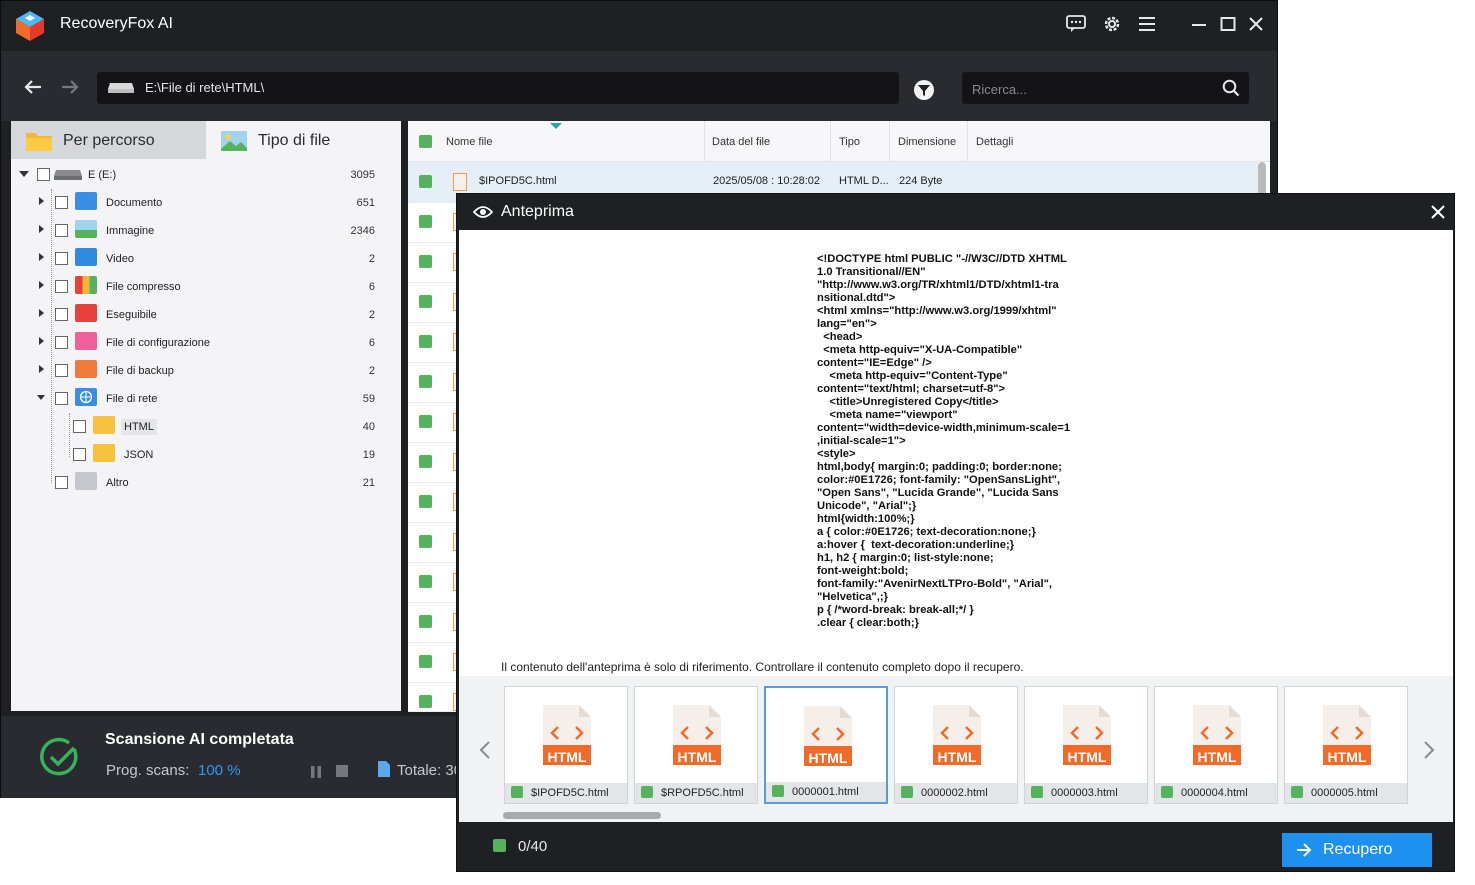  I want to click on tree-item-immagine: Immagine 2346, so click(206, 231).